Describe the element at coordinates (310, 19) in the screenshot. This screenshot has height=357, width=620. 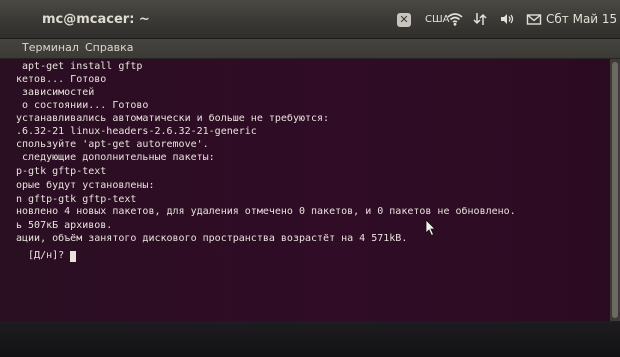
I see `title-bar: mc@mcacer: ~ ✕ США Сбт Май 15` at that location.